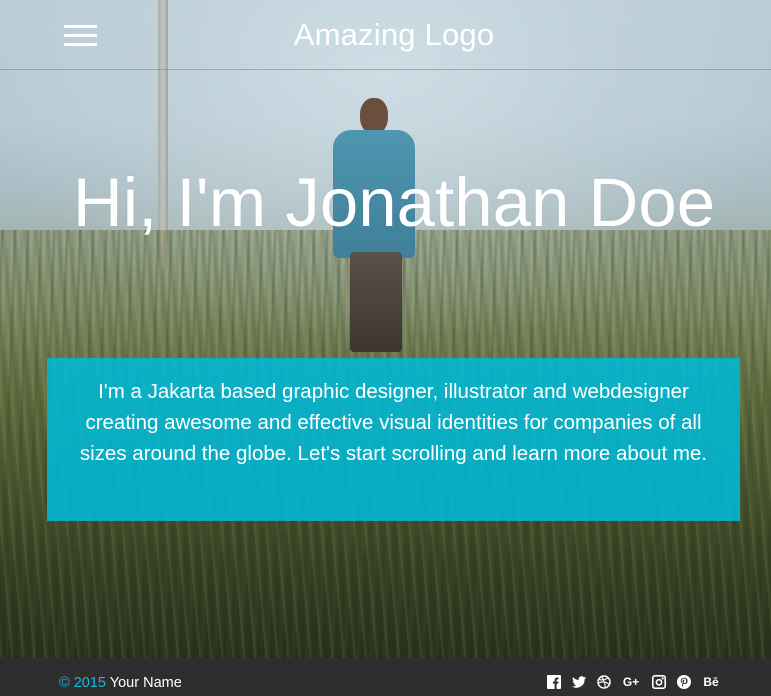 This screenshot has height=696, width=771. Describe the element at coordinates (89, 683) in the screenshot. I see `copyright-year: 2015` at that location.